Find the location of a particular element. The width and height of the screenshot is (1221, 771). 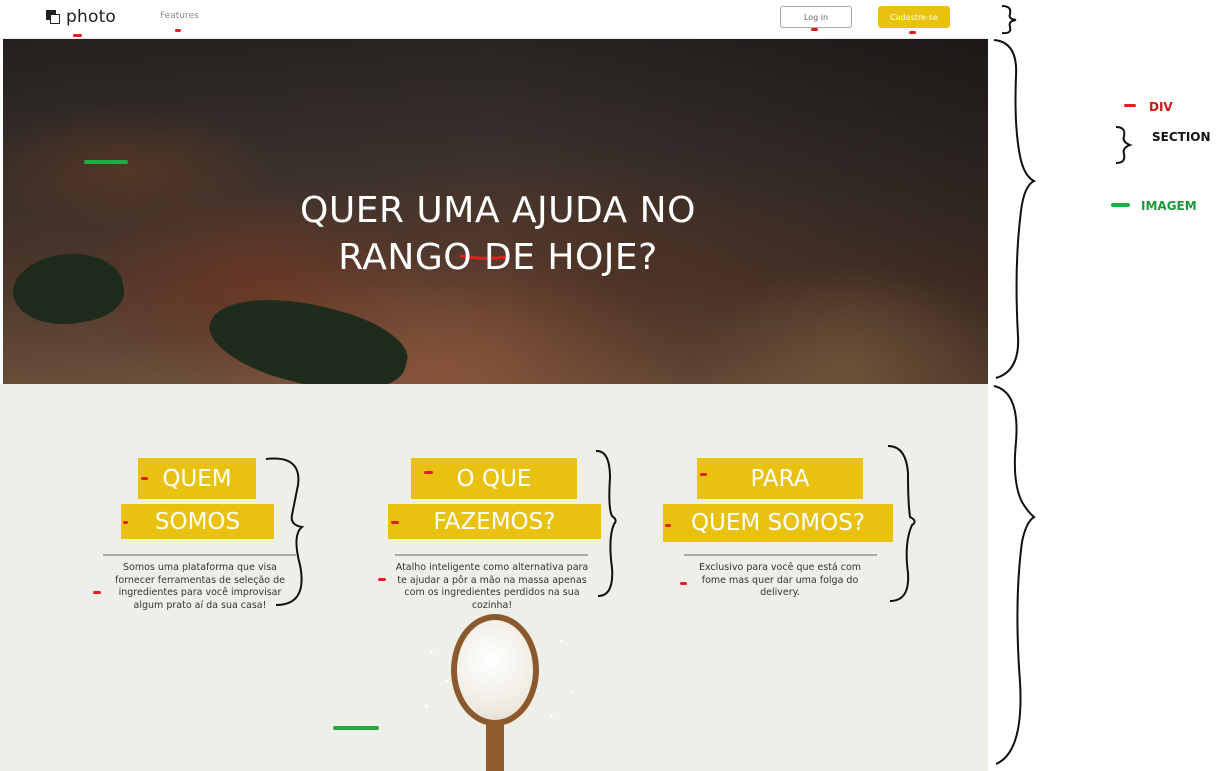

navbar: photo Features Log in Cadastre-se is located at coordinates (494, 19).